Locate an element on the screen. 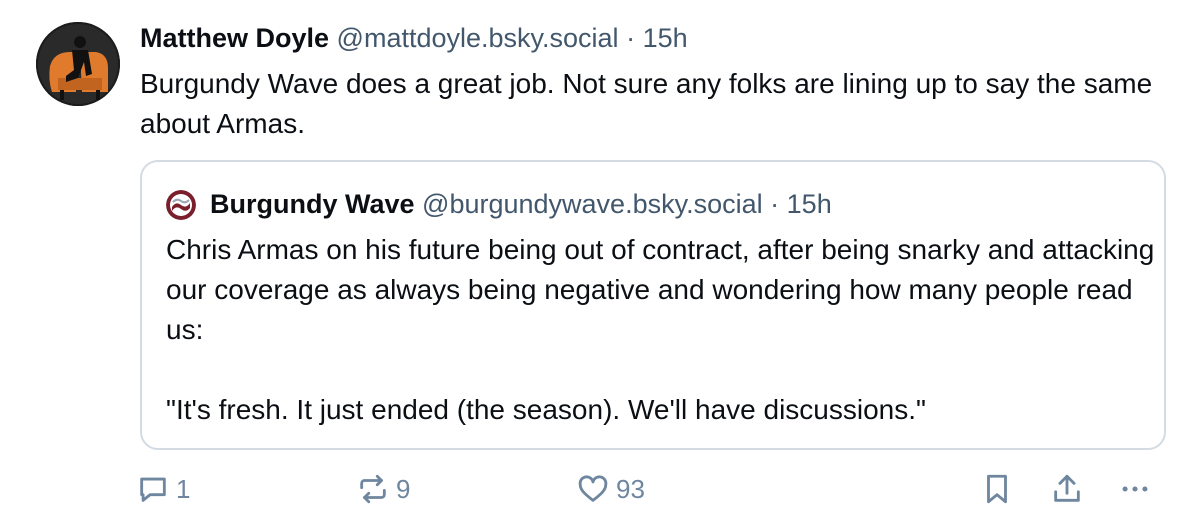 The image size is (1196, 528). quote-author-avatar is located at coordinates (181, 205).